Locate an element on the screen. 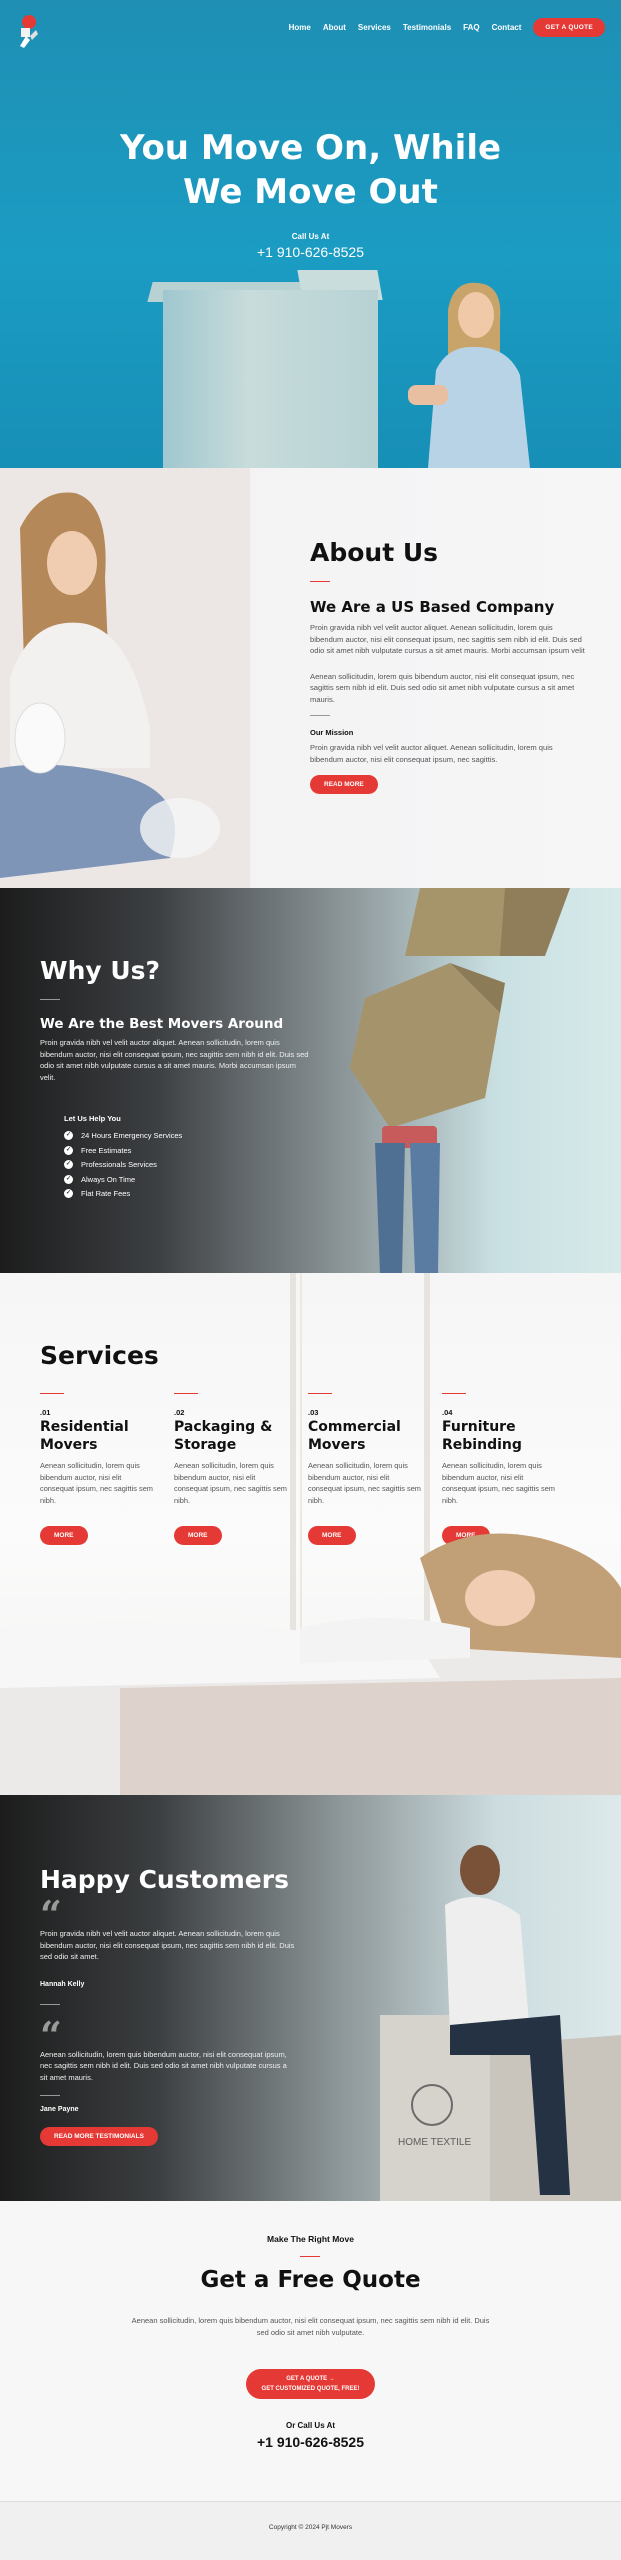 Image resolution: width=621 pixels, height=2560 pixels. quote-button-label: GET A QUOTE → is located at coordinates (310, 2379).